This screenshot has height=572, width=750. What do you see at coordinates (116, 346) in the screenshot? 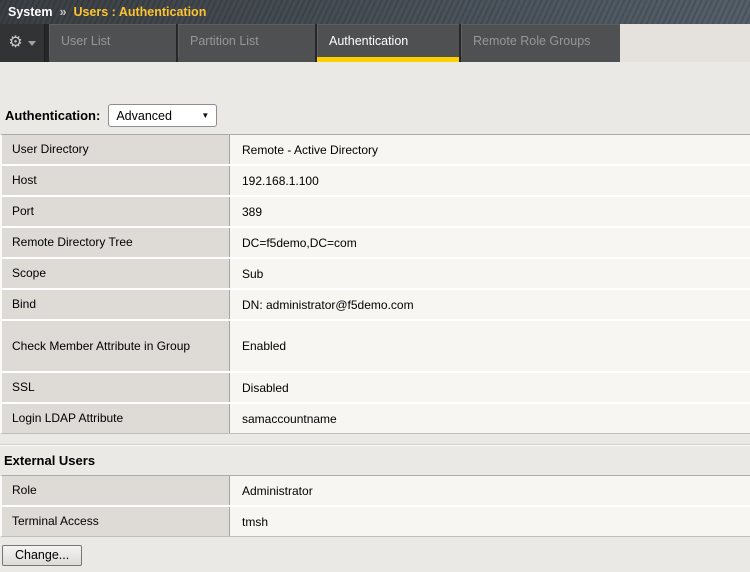
I see `row-label: Check Member Attribute in Group` at bounding box center [116, 346].